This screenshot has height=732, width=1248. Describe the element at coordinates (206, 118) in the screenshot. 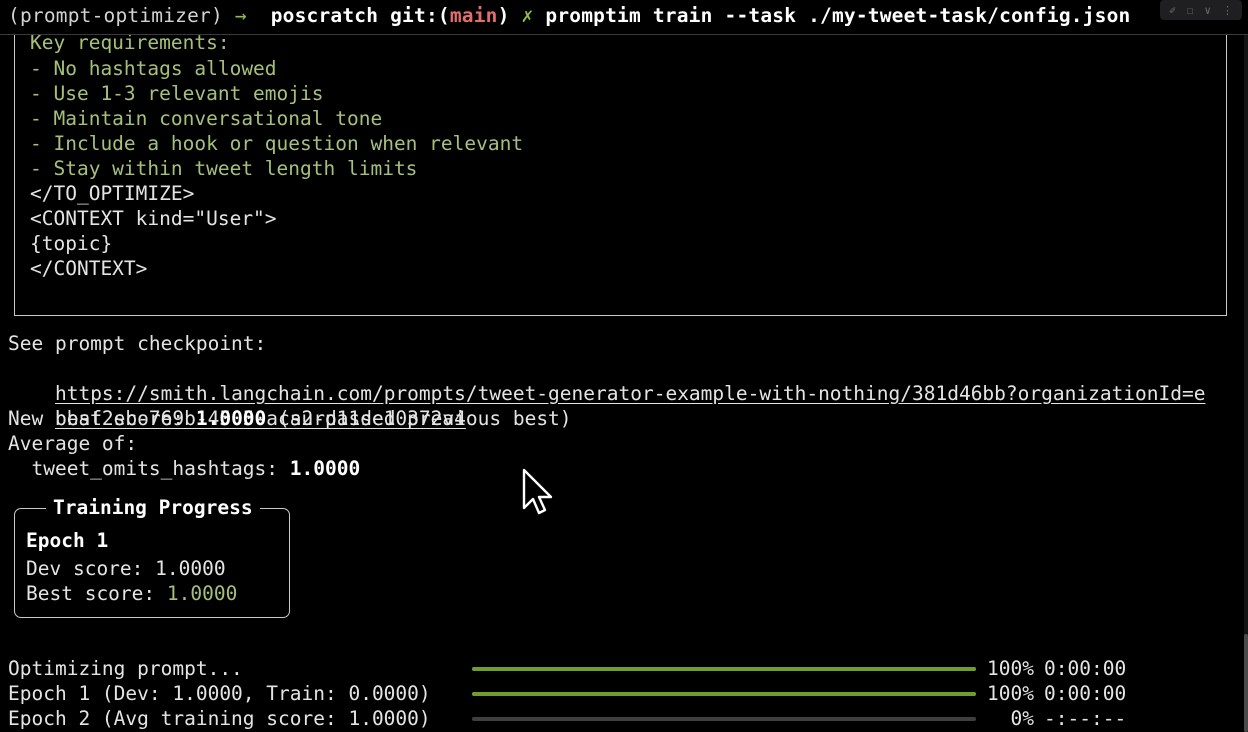

I see `prompt-panel-line-tone: - Maintain conversational tone` at that location.